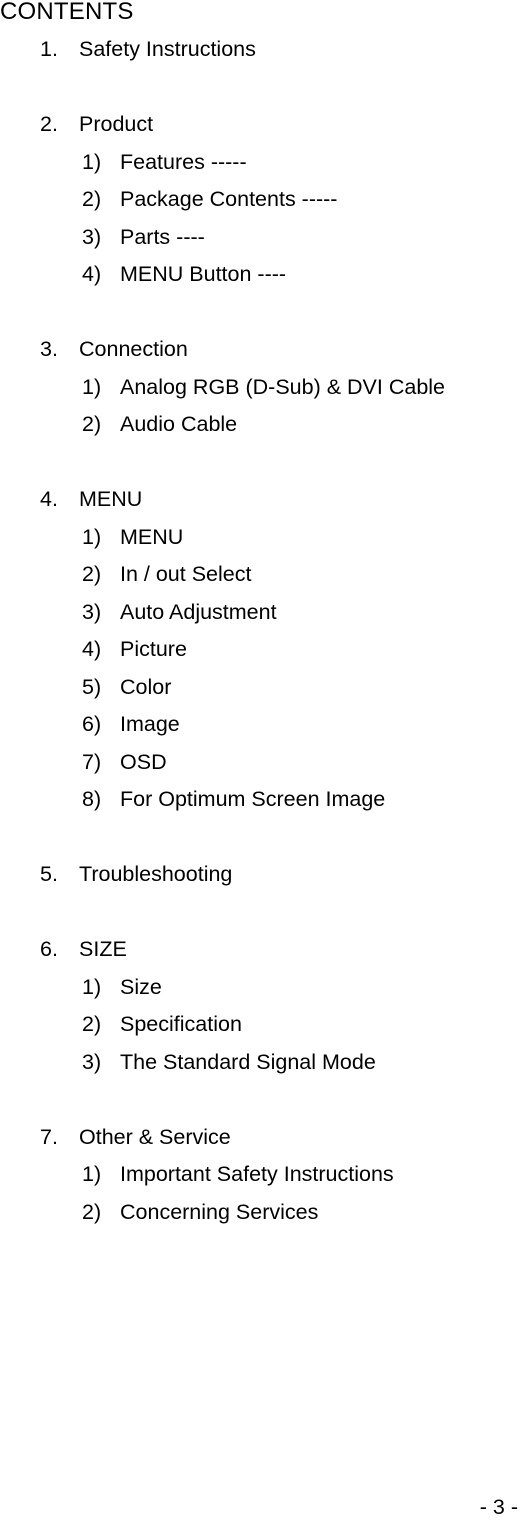  What do you see at coordinates (49, 1136) in the screenshot?
I see `section-number: 7.` at bounding box center [49, 1136].